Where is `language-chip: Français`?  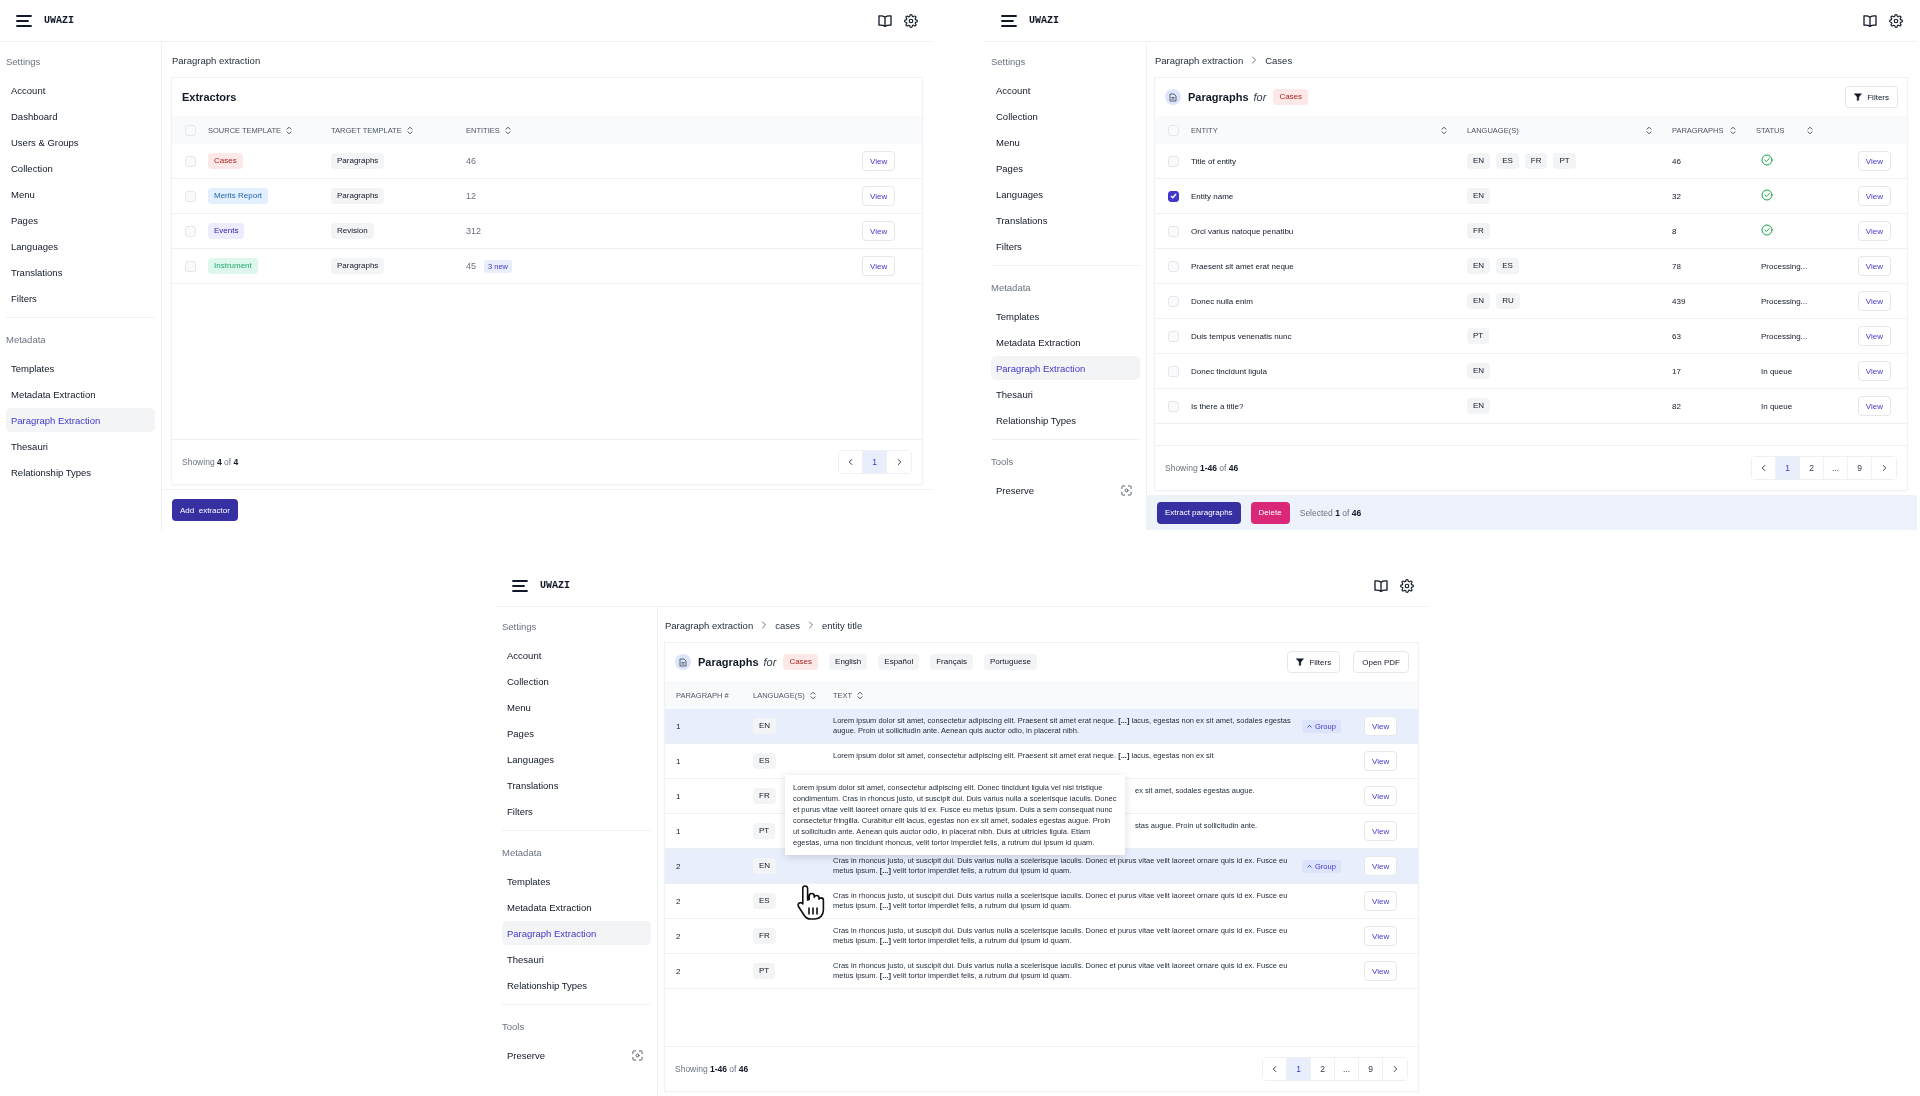
language-chip: Français is located at coordinates (951, 662).